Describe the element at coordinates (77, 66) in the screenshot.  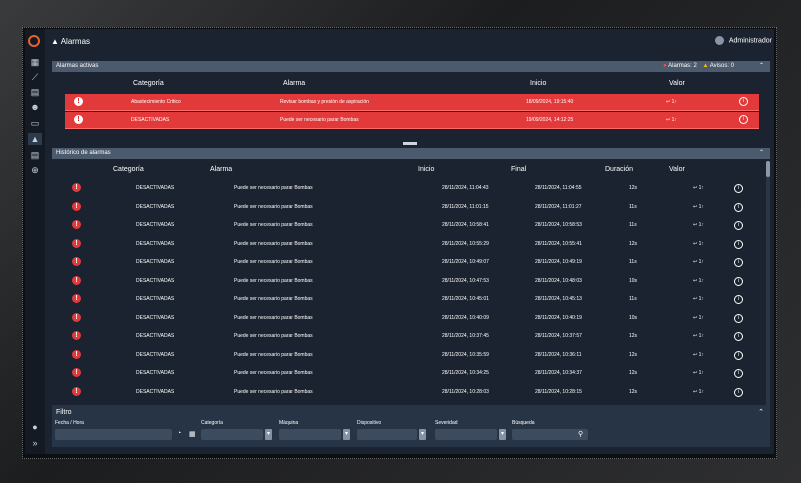
I see `active-alarms-title: Alarmas activas` at that location.